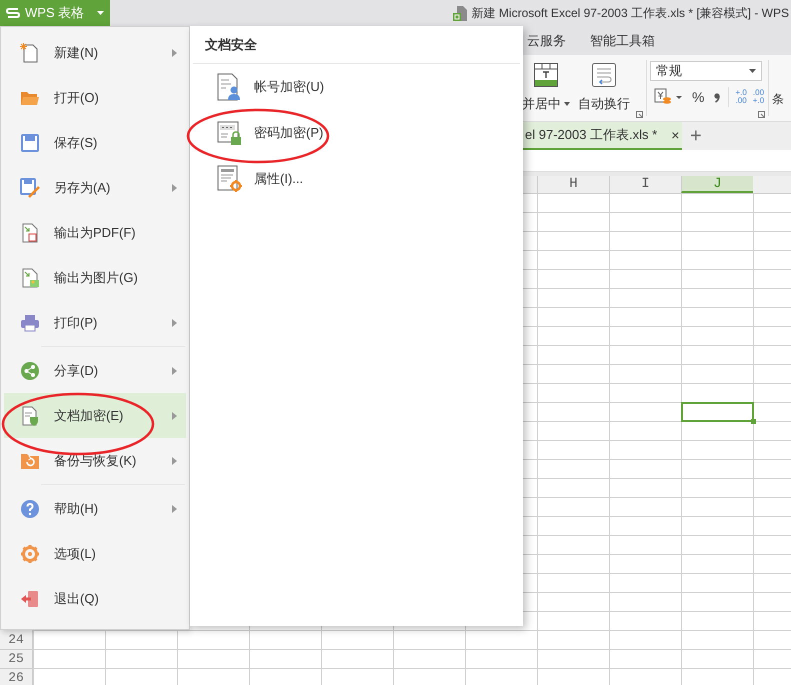 This screenshot has height=685, width=791. Describe the element at coordinates (30, 232) in the screenshot. I see `pdf-document-icon` at that location.